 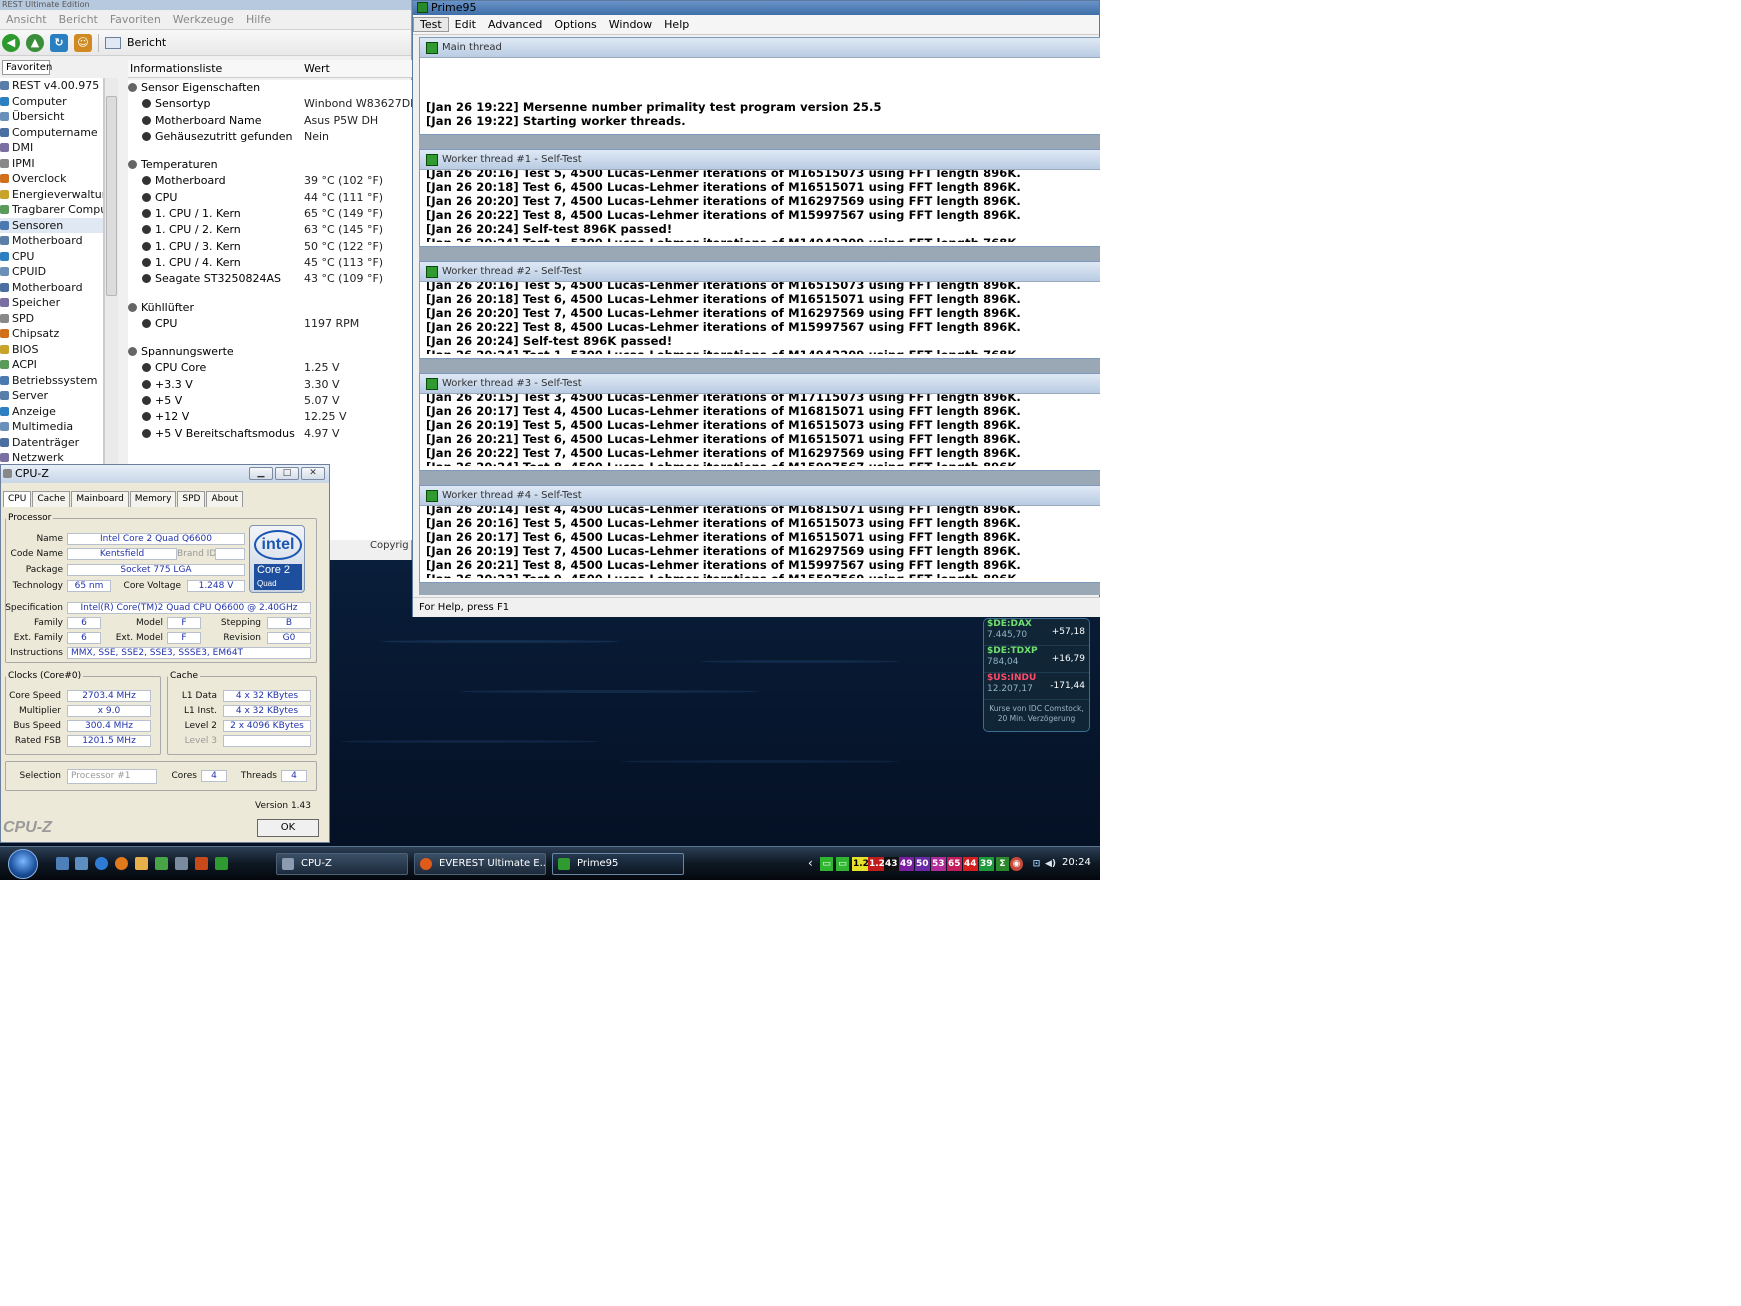 What do you see at coordinates (51, 365) in the screenshot?
I see `tree-item: ACPI` at bounding box center [51, 365].